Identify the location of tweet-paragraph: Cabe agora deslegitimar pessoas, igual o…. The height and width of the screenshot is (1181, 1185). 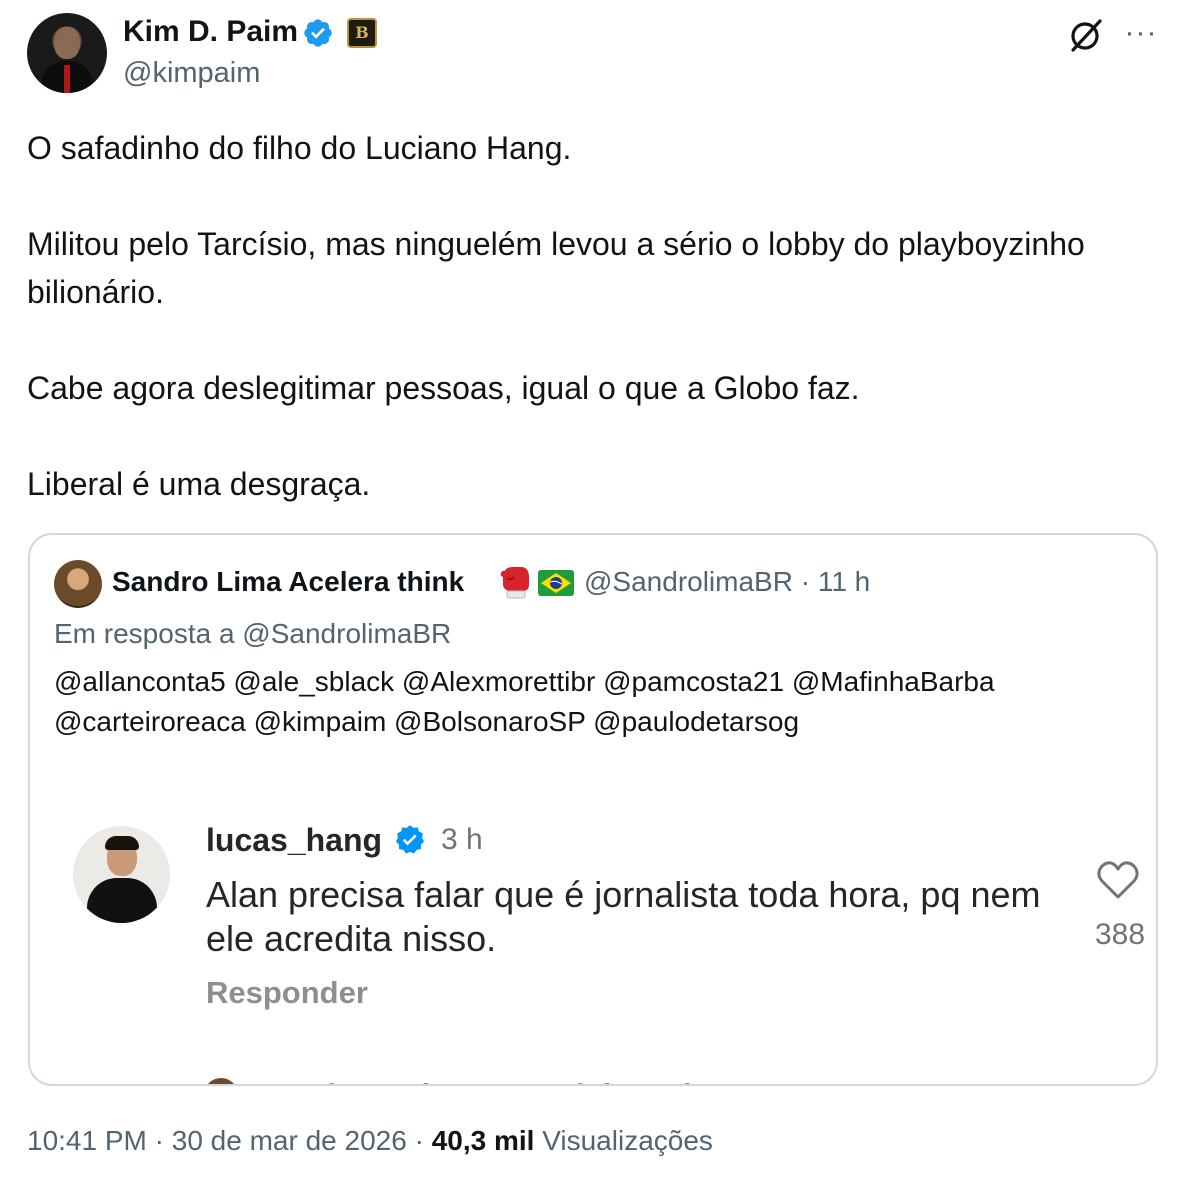
(443, 388).